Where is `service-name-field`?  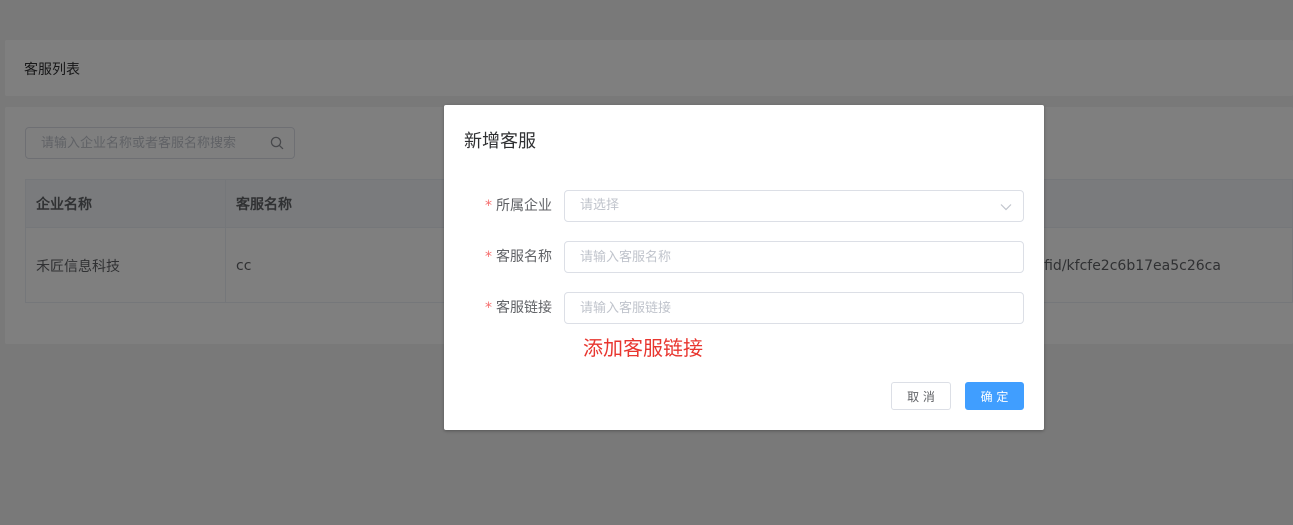
service-name-field is located at coordinates (794, 257).